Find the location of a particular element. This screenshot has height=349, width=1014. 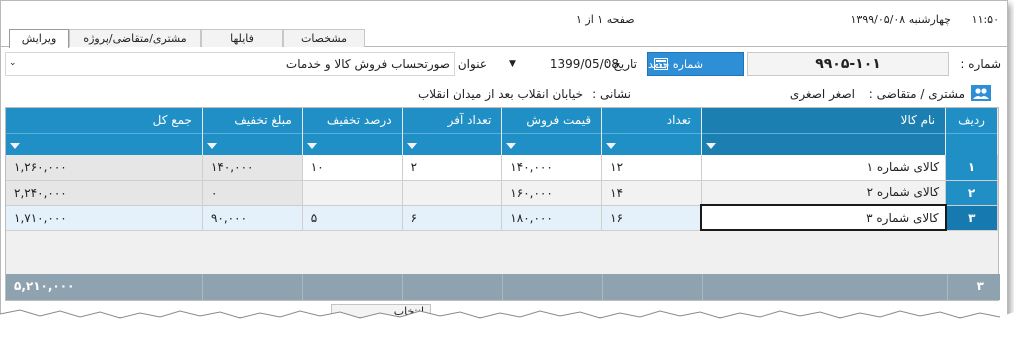

cell-row-number: ۳ is located at coordinates (971, 218).